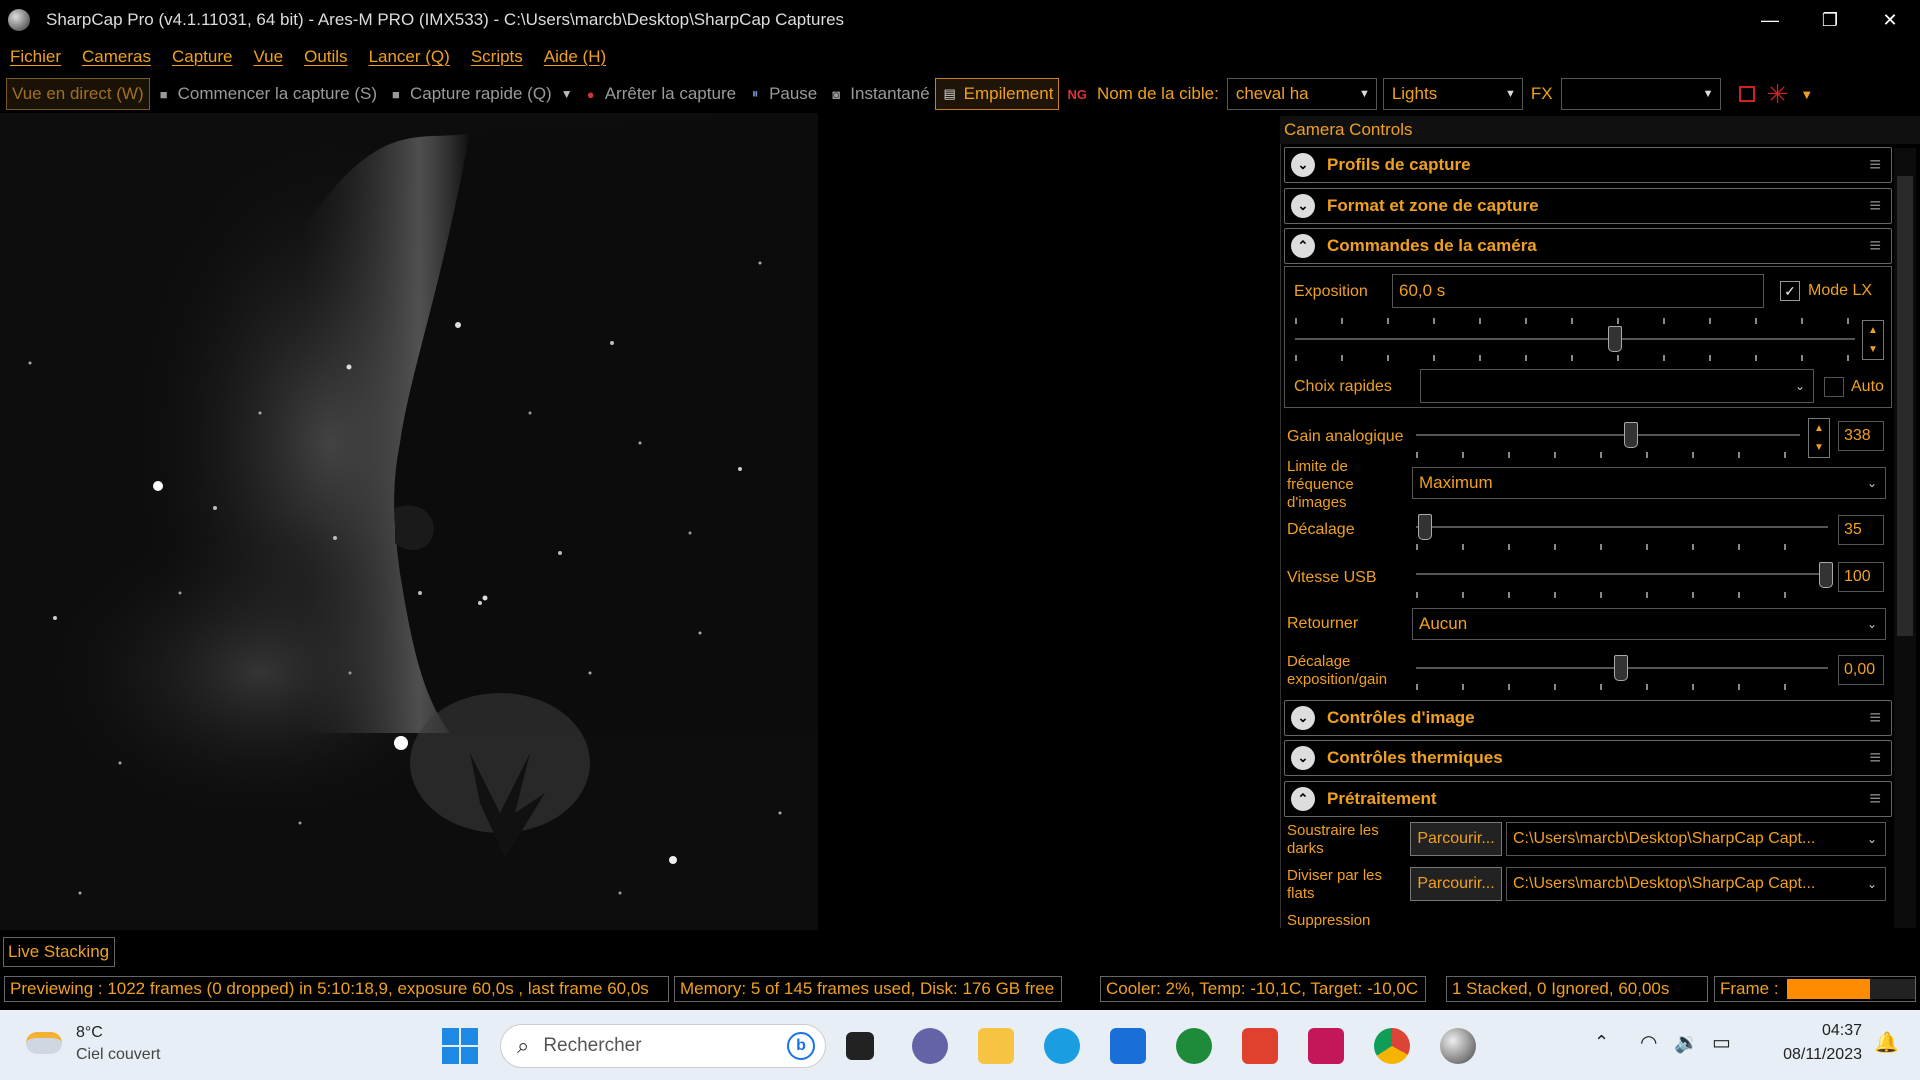  I want to click on offset-slider-thumb, so click(1425, 527).